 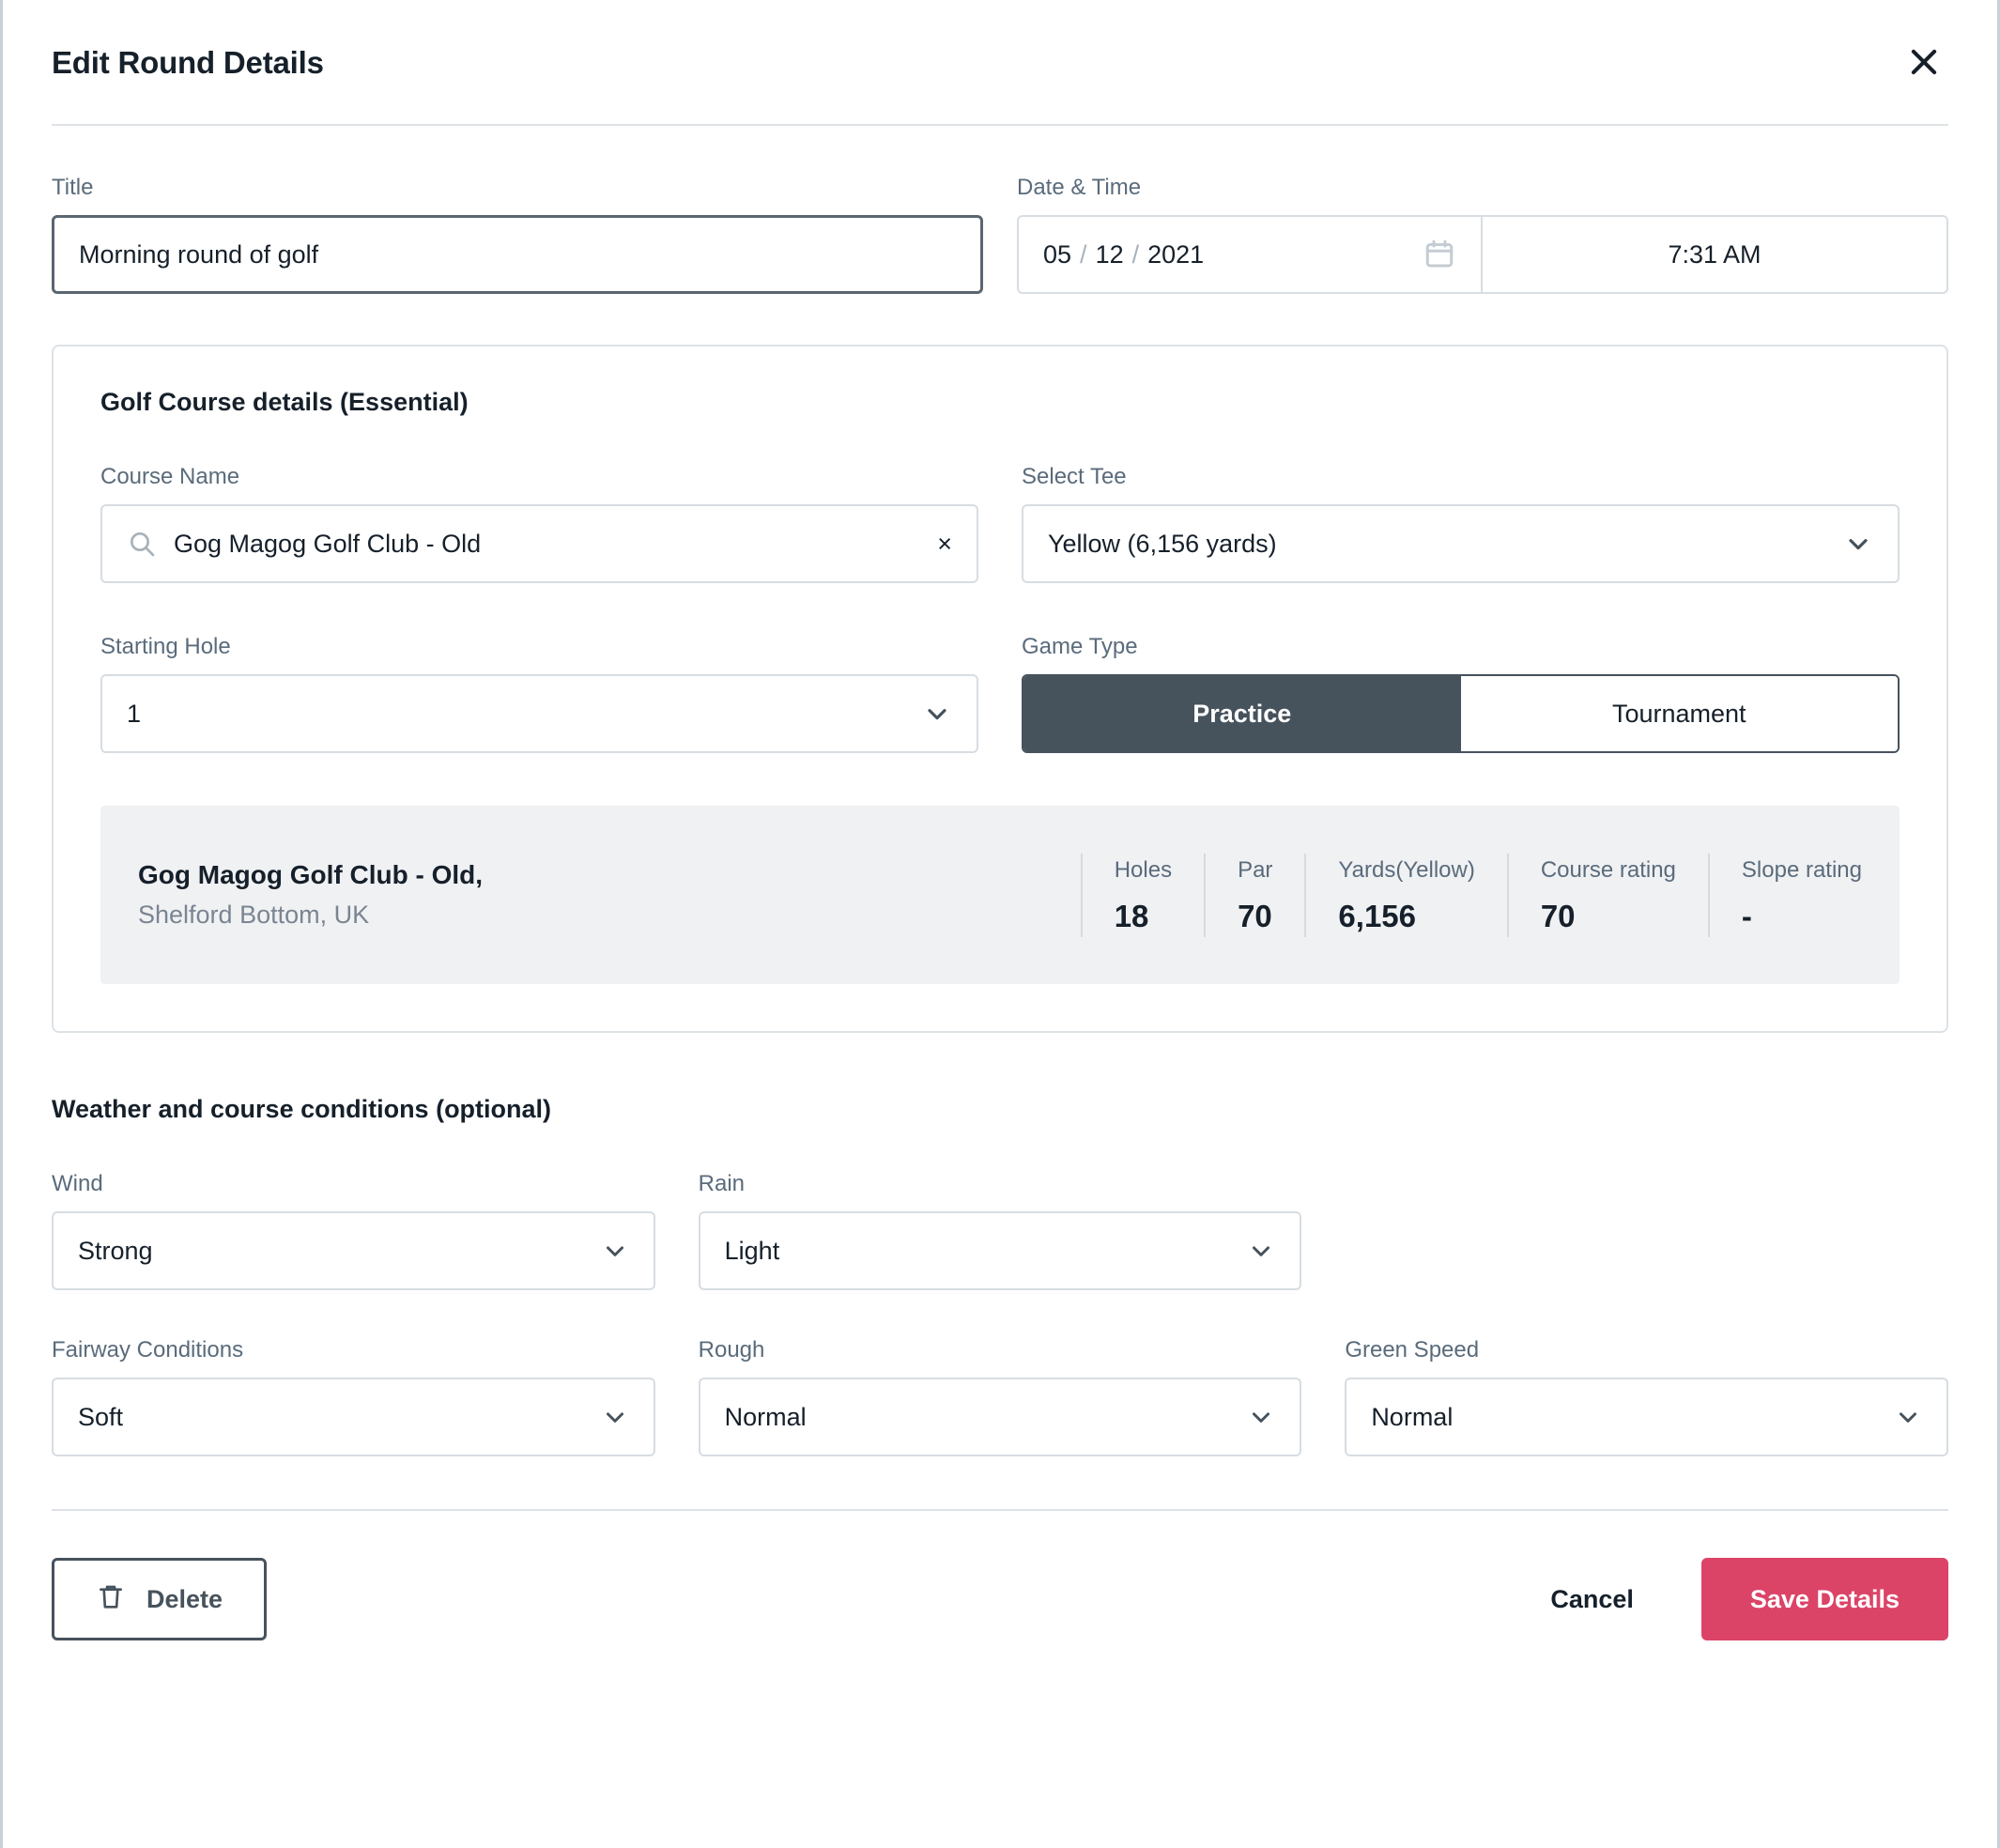 I want to click on course-summary-location: Shelford Bottom, UK, so click(x=254, y=915).